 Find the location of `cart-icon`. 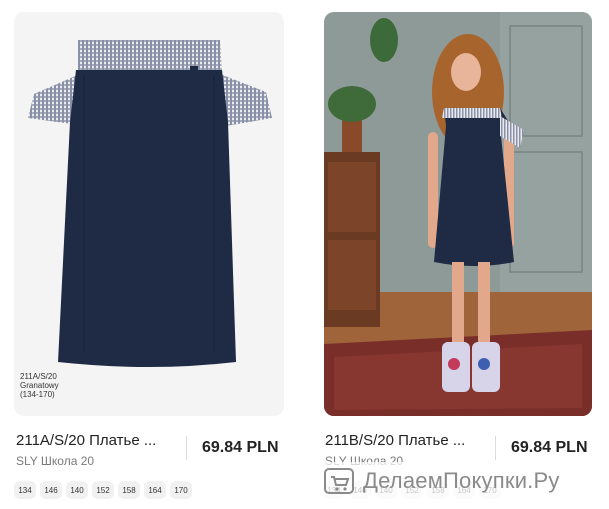

cart-icon is located at coordinates (339, 481).